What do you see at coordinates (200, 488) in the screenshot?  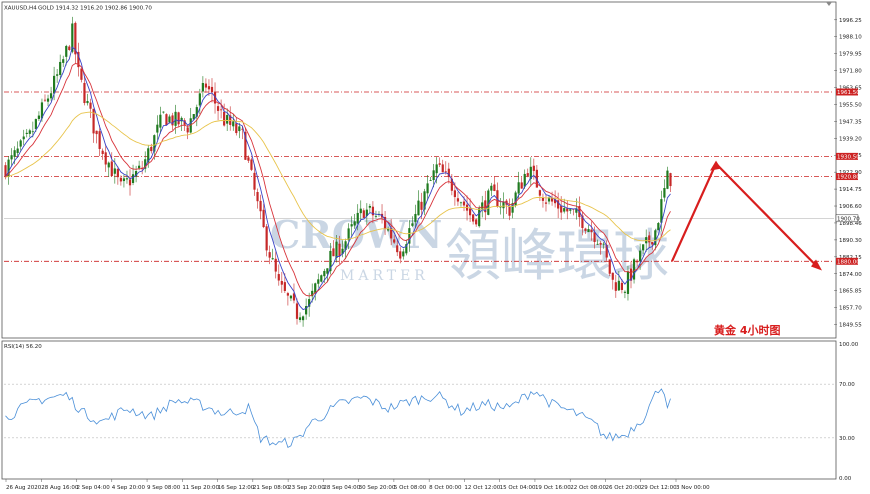 I see `time-tick-label: 11 Sep 20:00` at bounding box center [200, 488].